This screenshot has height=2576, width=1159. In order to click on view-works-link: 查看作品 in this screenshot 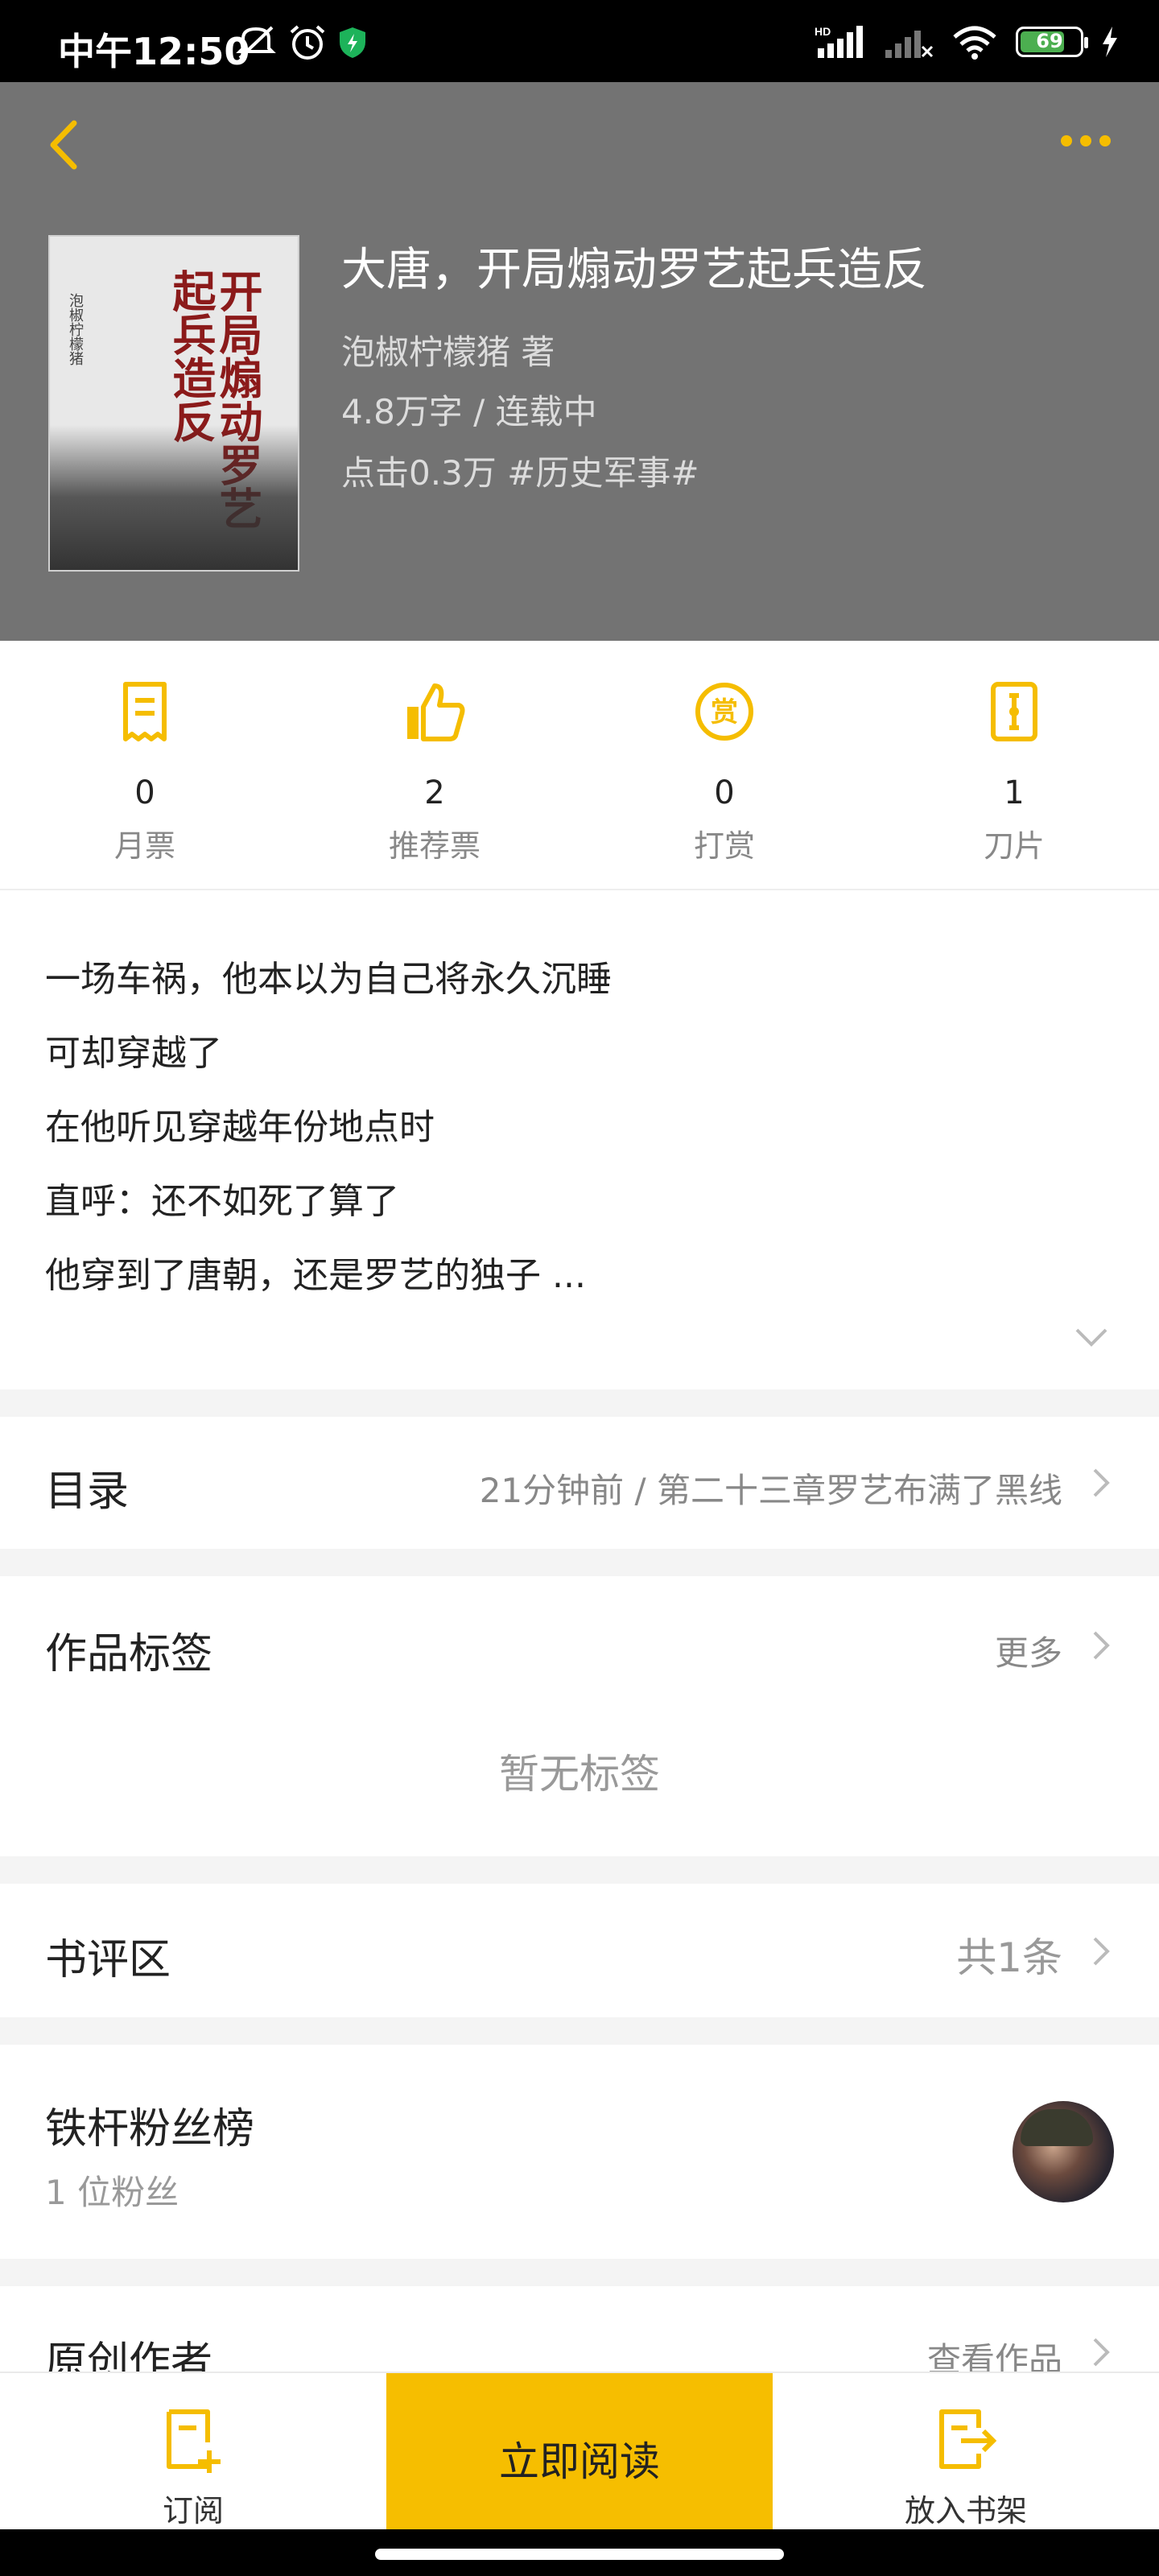, I will do `click(994, 2352)`.